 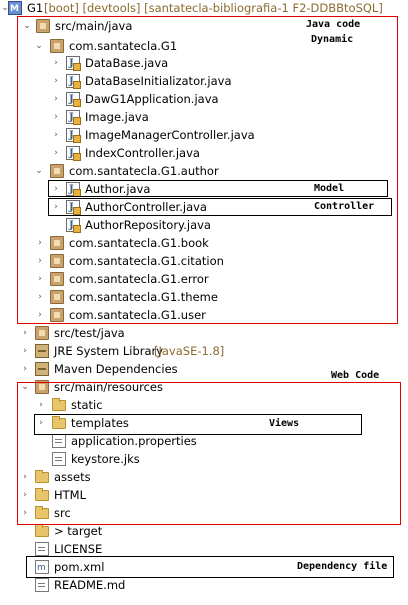 What do you see at coordinates (329, 188) in the screenshot?
I see `annotation-model: Model` at bounding box center [329, 188].